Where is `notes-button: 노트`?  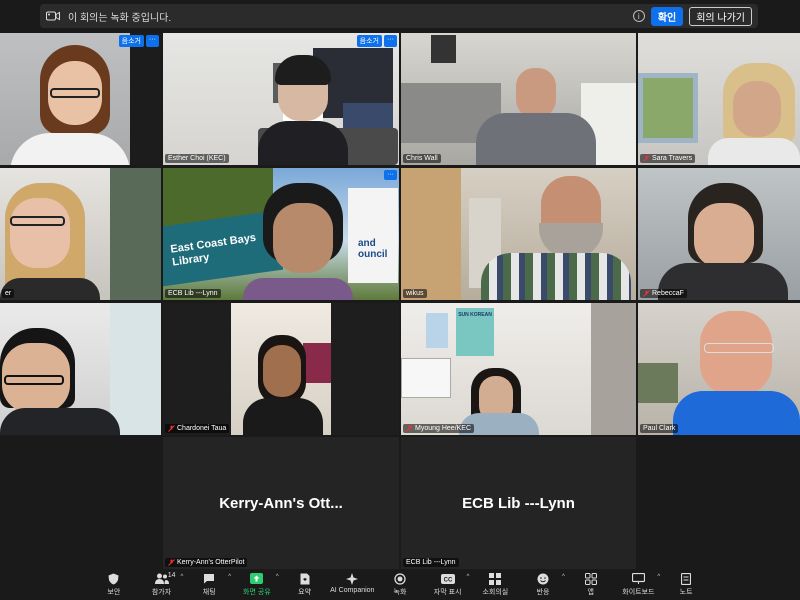 notes-button: 노트 is located at coordinates (686, 584).